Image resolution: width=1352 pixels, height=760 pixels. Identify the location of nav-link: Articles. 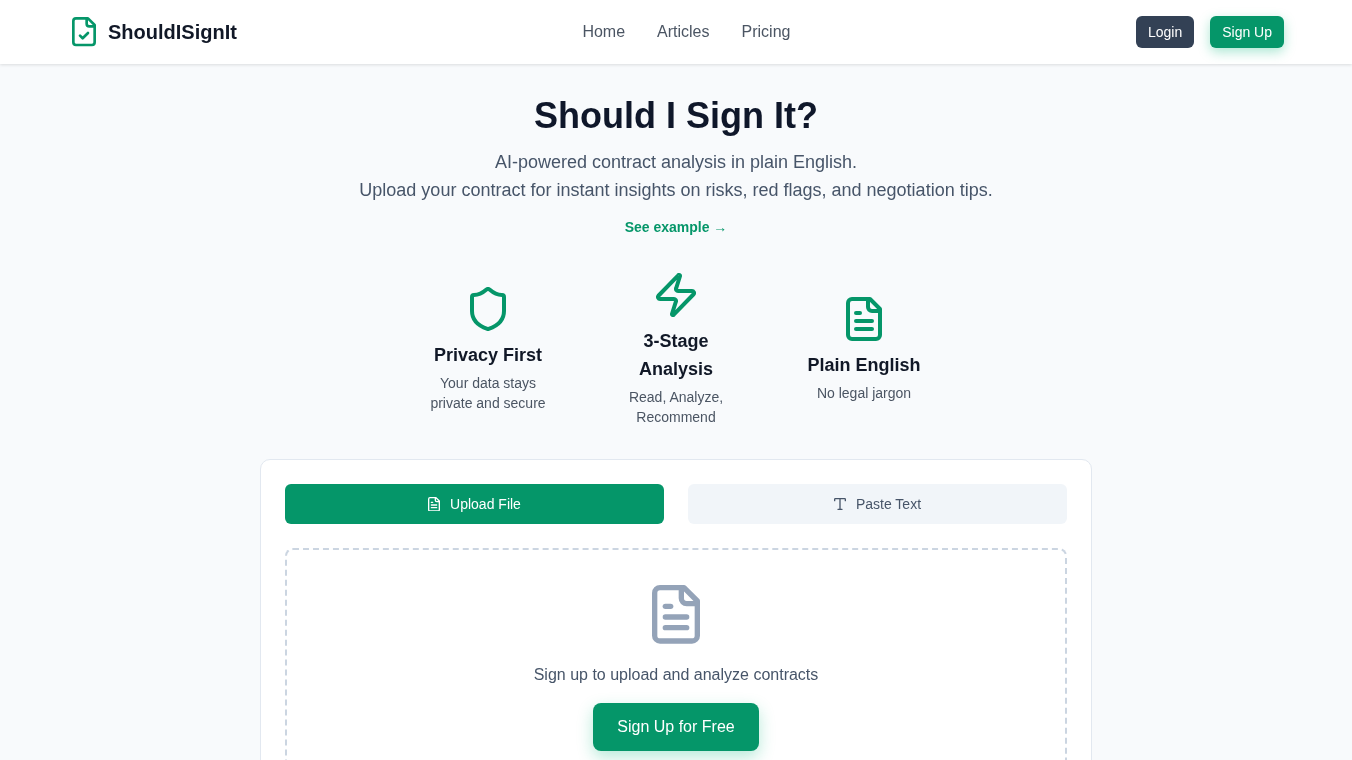
(683, 32).